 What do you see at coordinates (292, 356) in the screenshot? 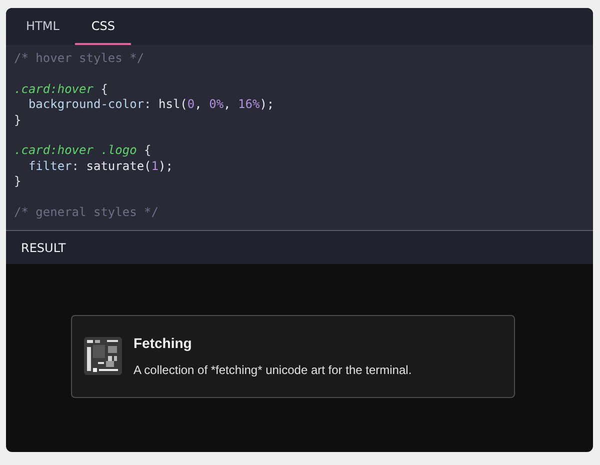
I see `project-card: Fetching A collection of *fetching* unicode art for the terminal.` at bounding box center [292, 356].